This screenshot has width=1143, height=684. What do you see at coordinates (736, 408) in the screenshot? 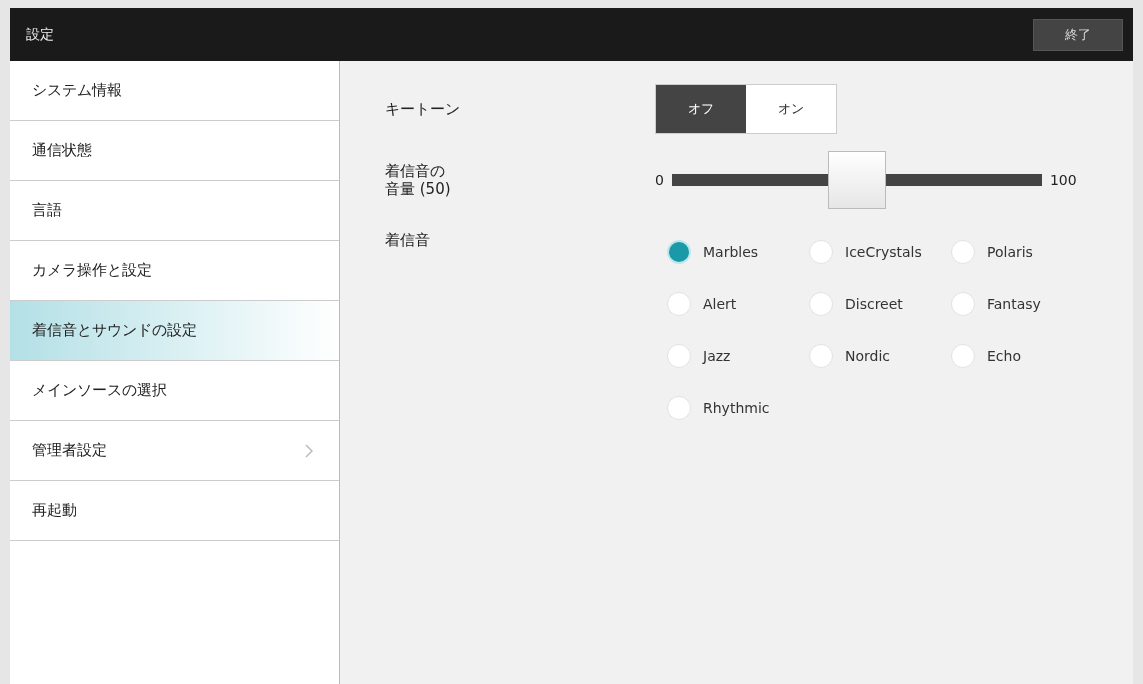
I see `radio-label: Rhythmic` at bounding box center [736, 408].